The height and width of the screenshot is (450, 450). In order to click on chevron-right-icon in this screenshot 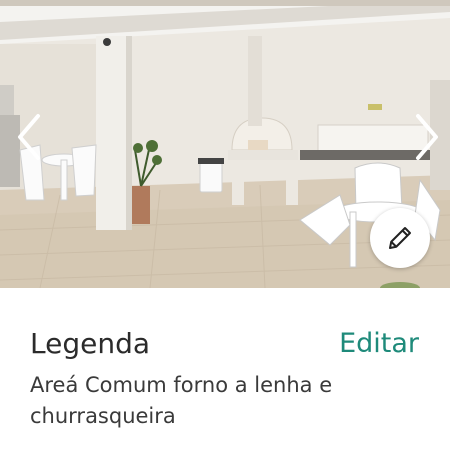, I will do `click(427, 137)`.